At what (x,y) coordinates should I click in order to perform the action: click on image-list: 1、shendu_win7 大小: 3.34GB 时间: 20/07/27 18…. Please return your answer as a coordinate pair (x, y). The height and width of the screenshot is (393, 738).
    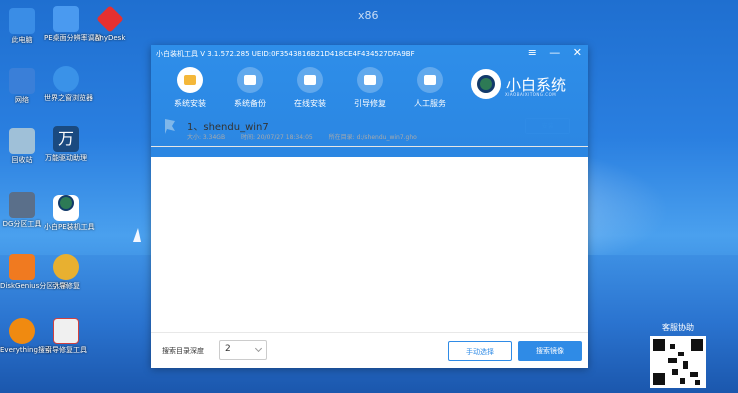
    Looking at the image, I should click on (369, 128).